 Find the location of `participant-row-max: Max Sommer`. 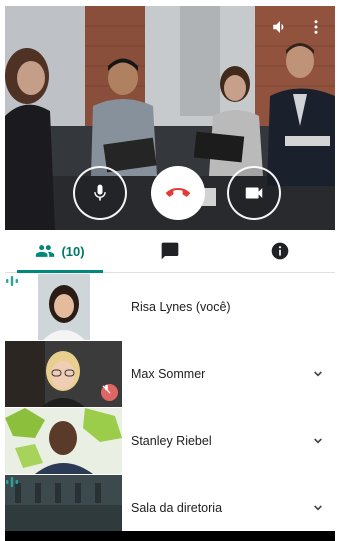

participant-row-max: Max Sommer is located at coordinates (170, 374).